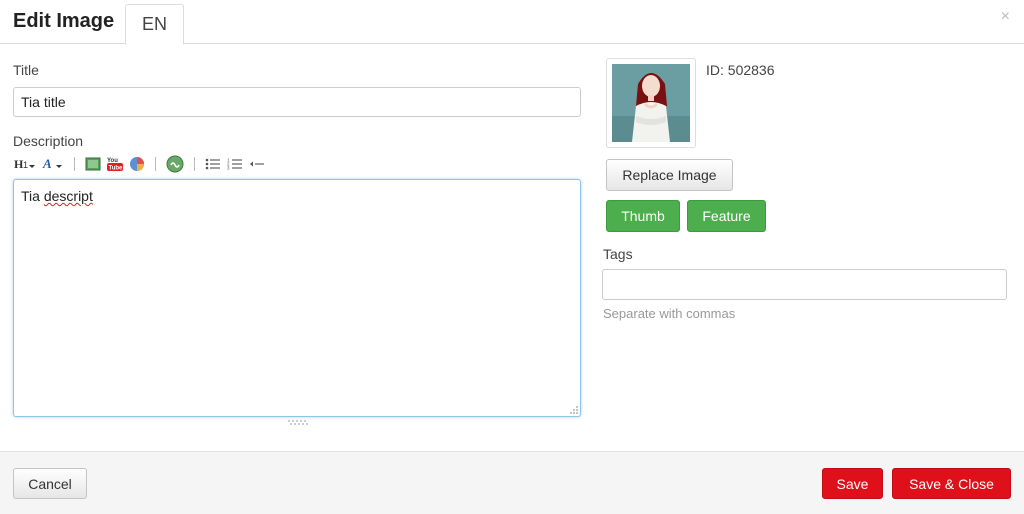 The width and height of the screenshot is (1024, 514). I want to click on thumb-button: Thumb, so click(643, 216).